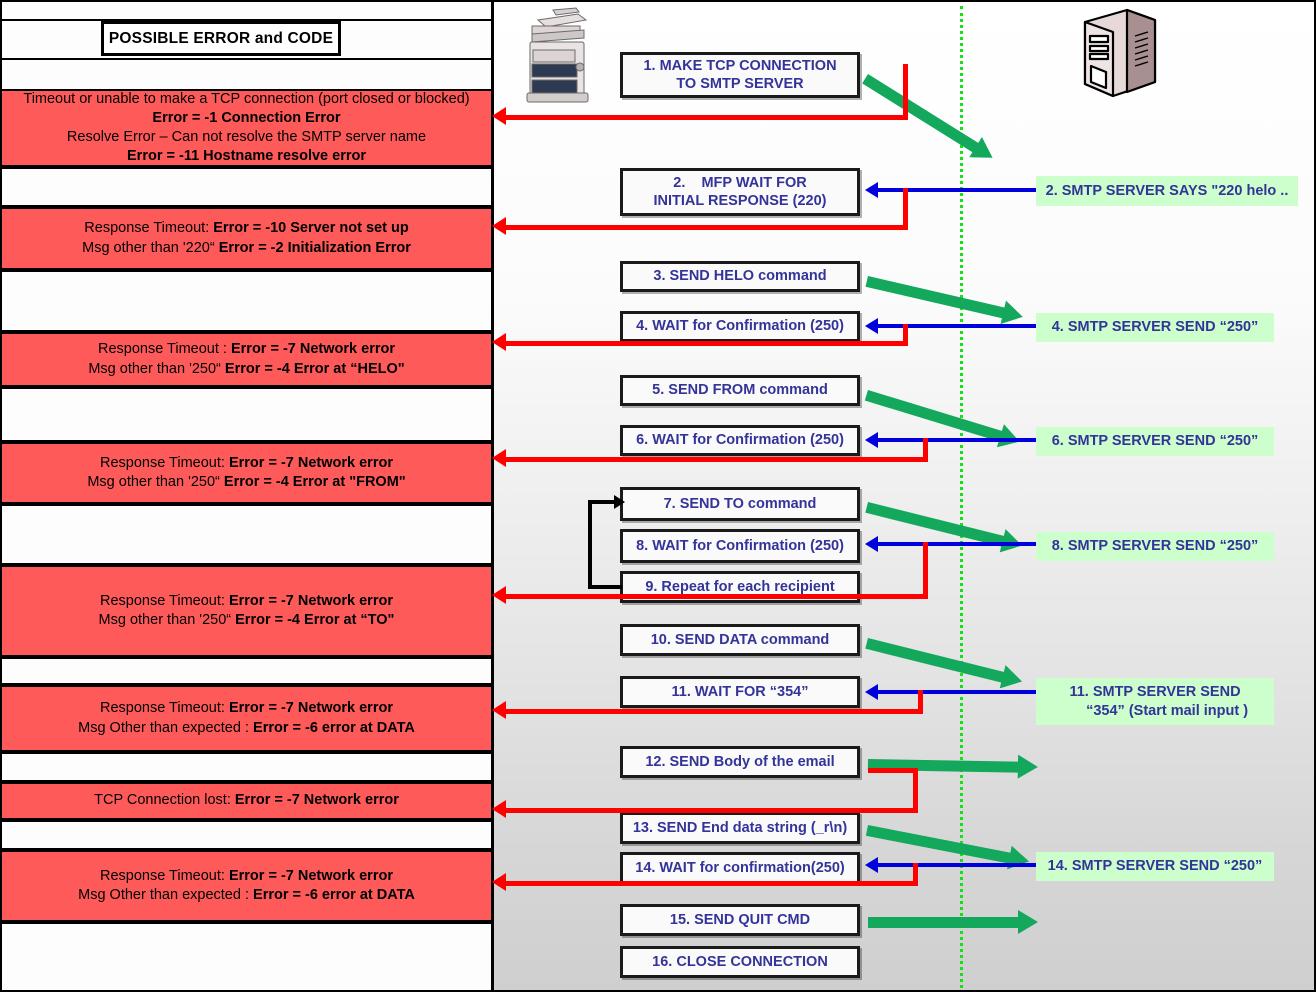 The width and height of the screenshot is (1316, 992). Describe the element at coordinates (605, 587) in the screenshot. I see `repeat-loop-bottom` at that location.